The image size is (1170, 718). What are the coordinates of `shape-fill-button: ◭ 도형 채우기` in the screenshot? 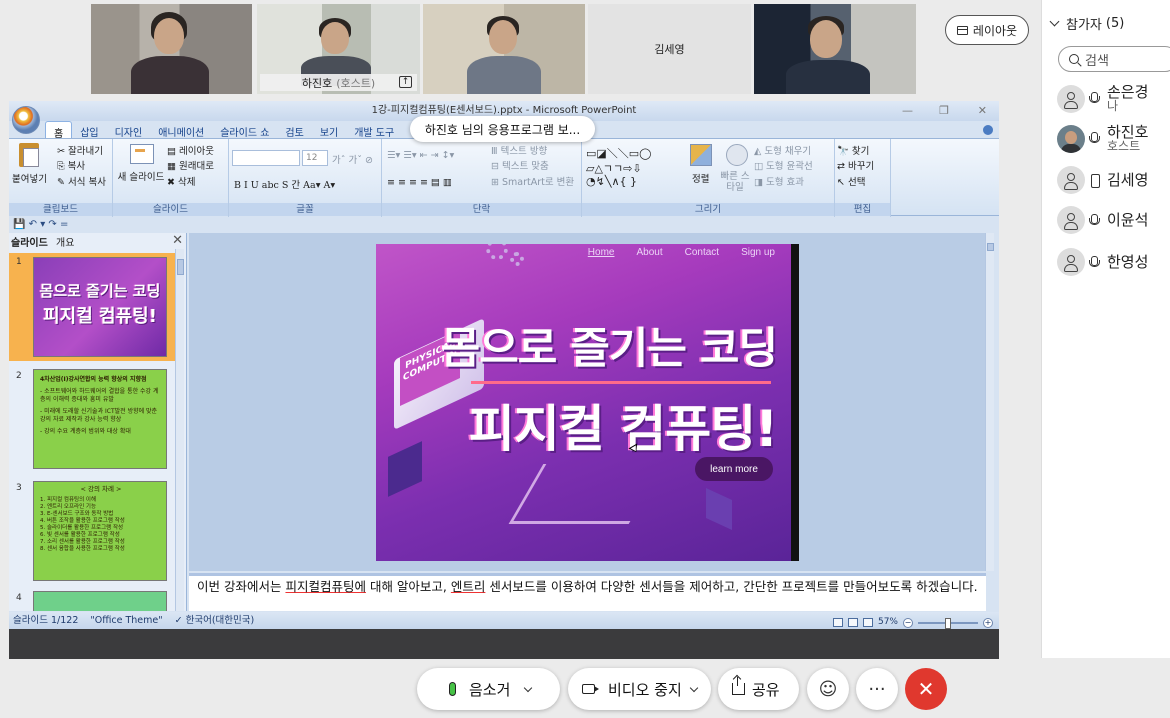 It's located at (782, 150).